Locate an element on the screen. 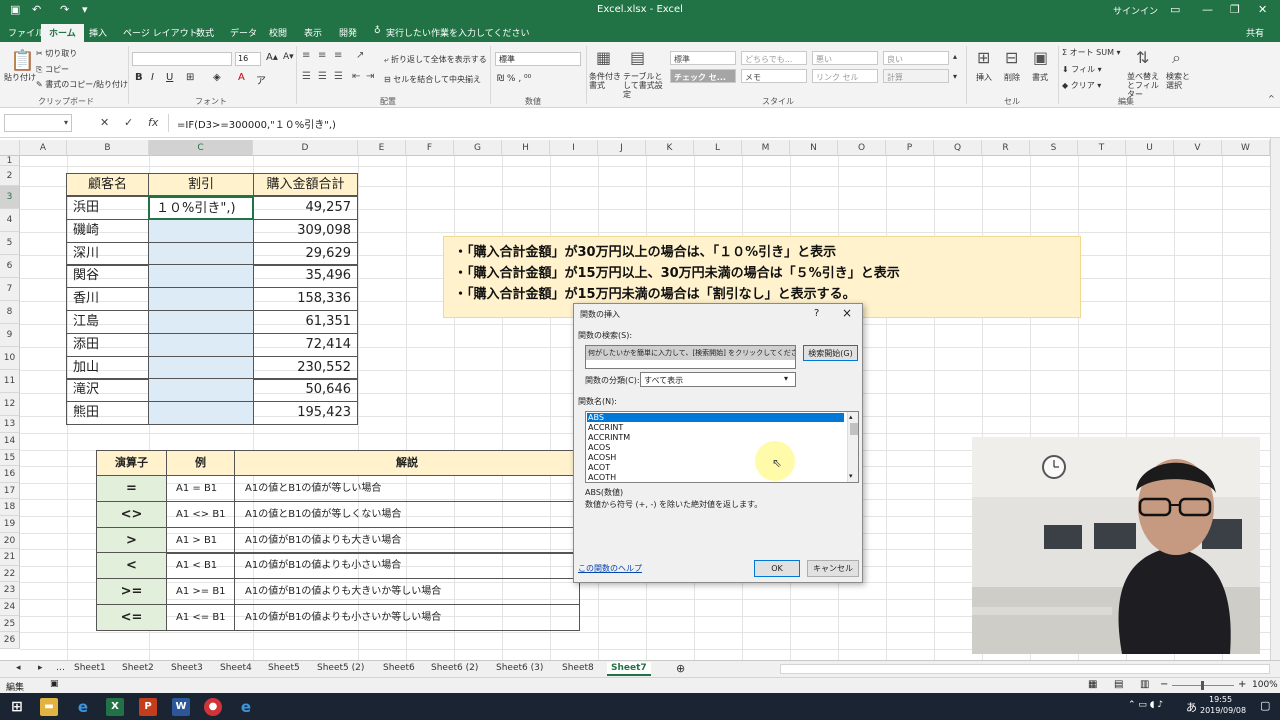 The image size is (1280, 720). notification-icon: ▢ is located at coordinates (1265, 705).